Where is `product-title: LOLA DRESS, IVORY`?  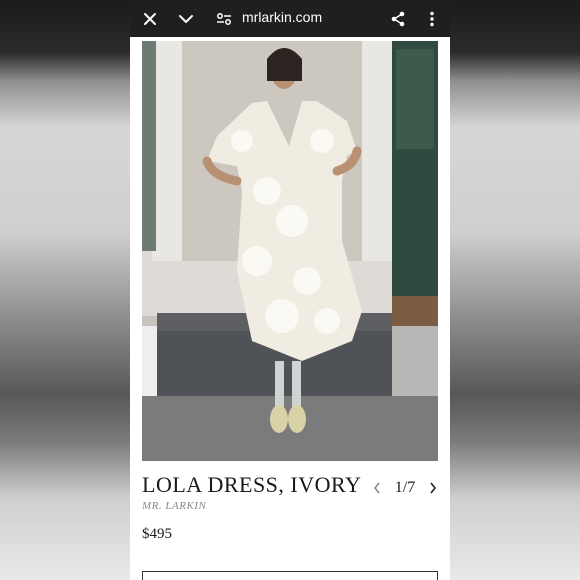
product-title: LOLA DRESS, IVORY is located at coordinates (252, 484).